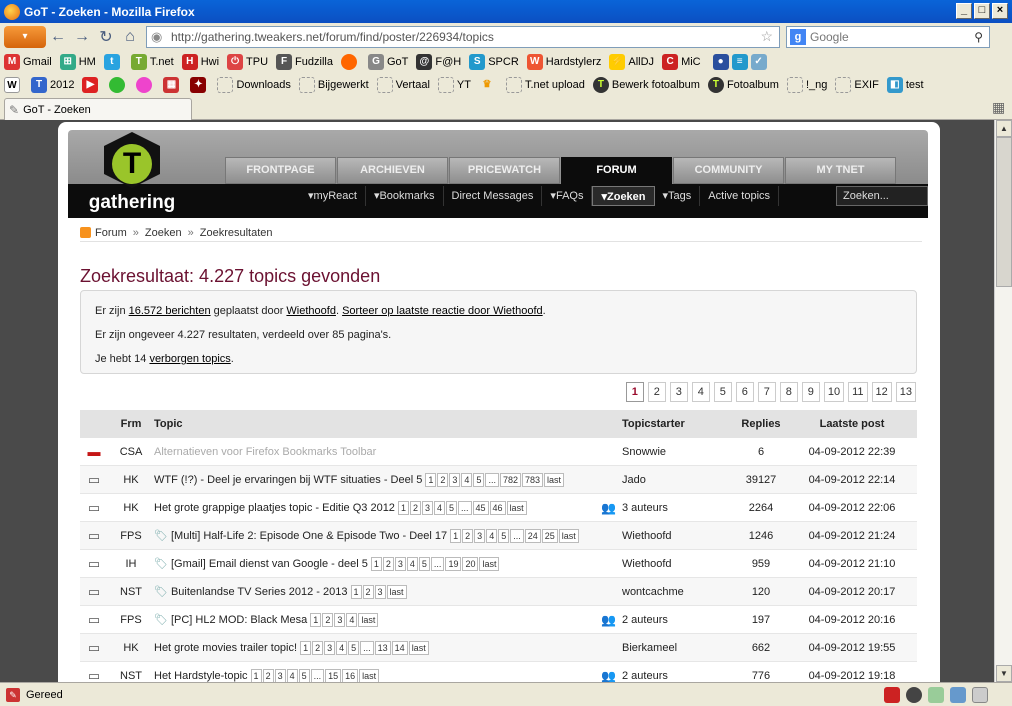 This screenshot has width=1012, height=706. Describe the element at coordinates (681, 61) in the screenshot. I see `bookmark-mic: C MiC` at that location.